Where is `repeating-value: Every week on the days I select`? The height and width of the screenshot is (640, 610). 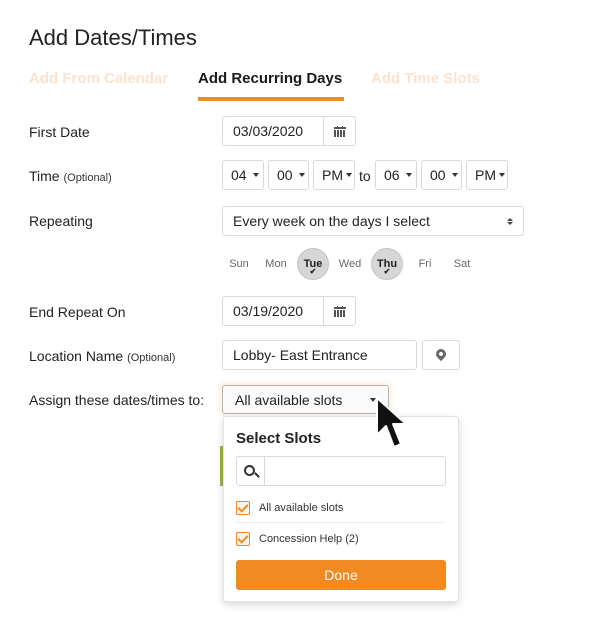
repeating-value: Every week on the days I select is located at coordinates (331, 221).